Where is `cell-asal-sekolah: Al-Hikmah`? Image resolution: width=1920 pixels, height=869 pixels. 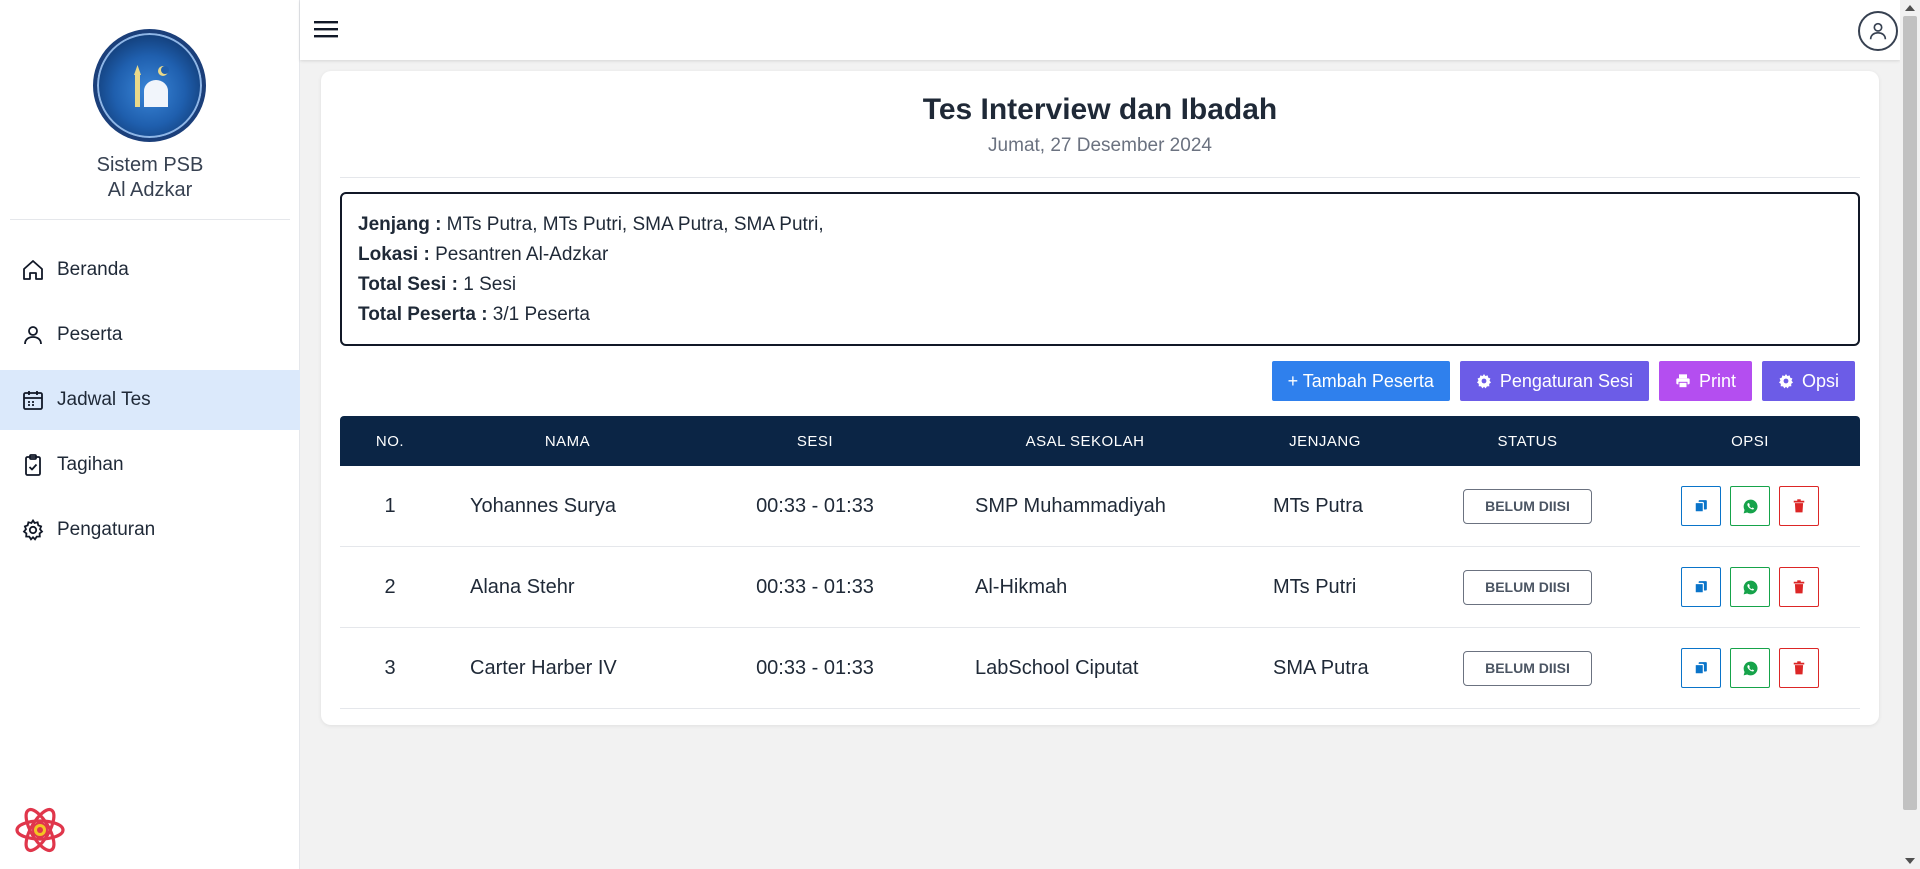 cell-asal-sekolah: Al-Hikmah is located at coordinates (1021, 586).